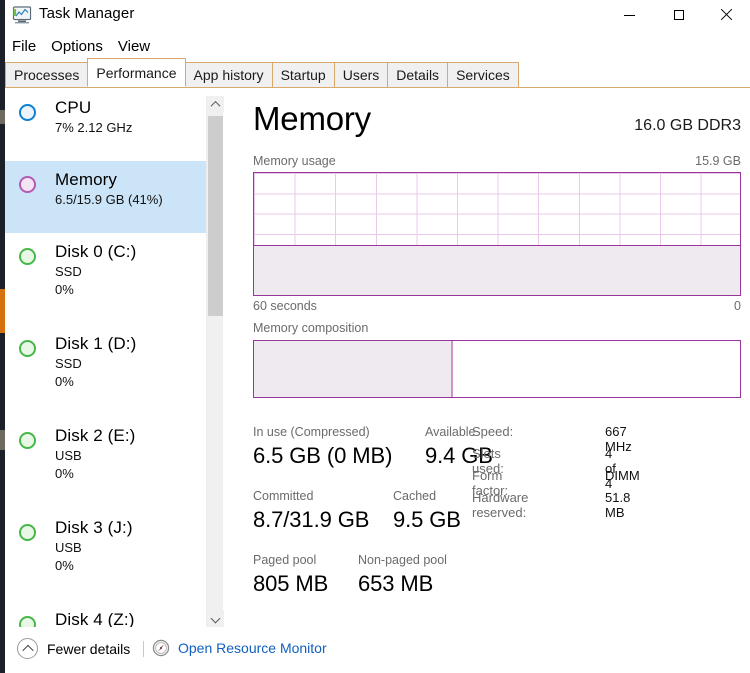  Describe the element at coordinates (500, 505) in the screenshot. I see `spec-label: Hardware reserved:` at that location.